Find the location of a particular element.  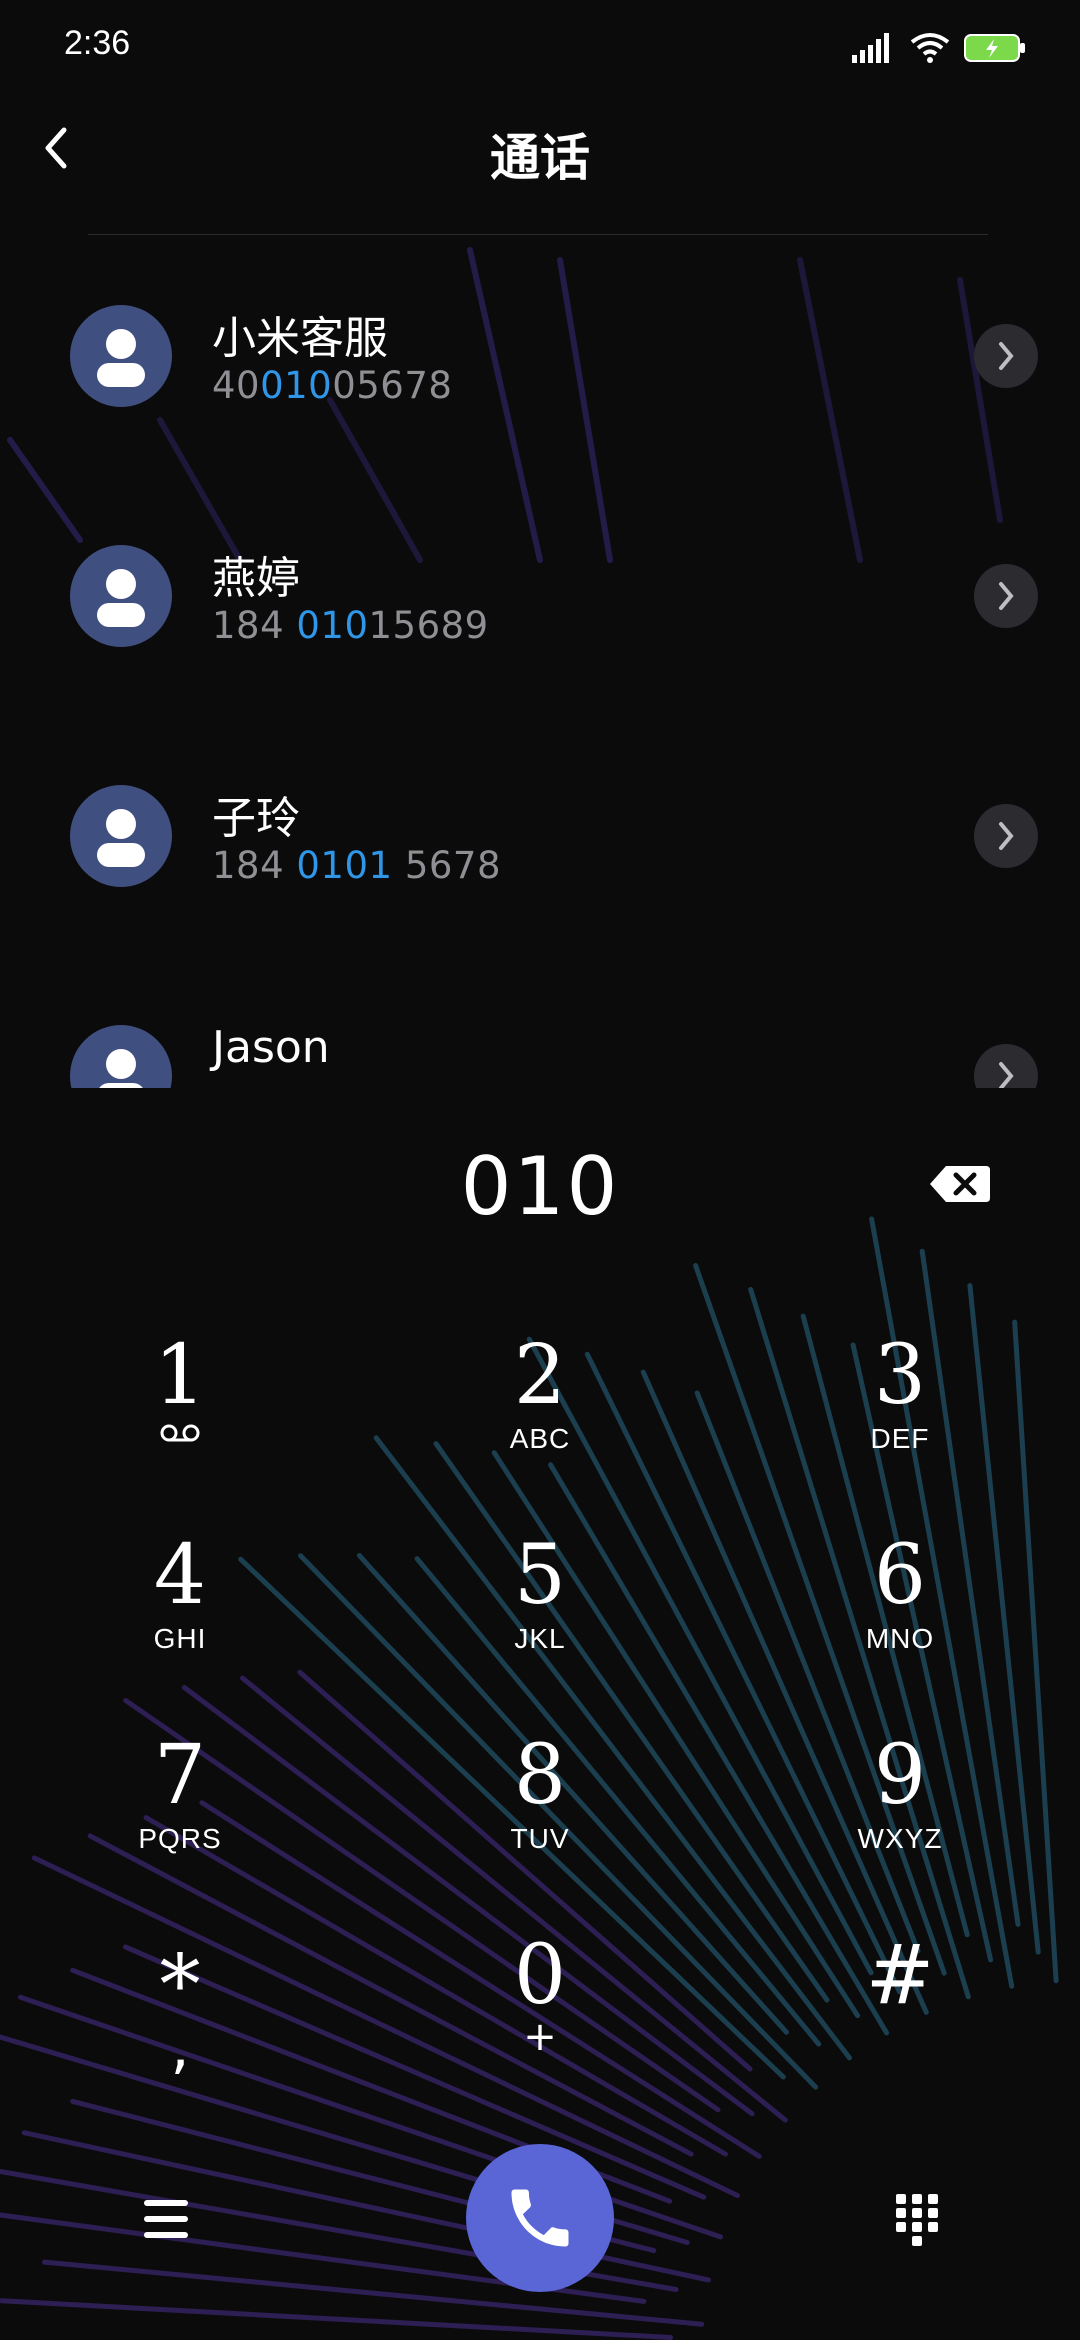

dialpad-toggle-button is located at coordinates (917, 2220).